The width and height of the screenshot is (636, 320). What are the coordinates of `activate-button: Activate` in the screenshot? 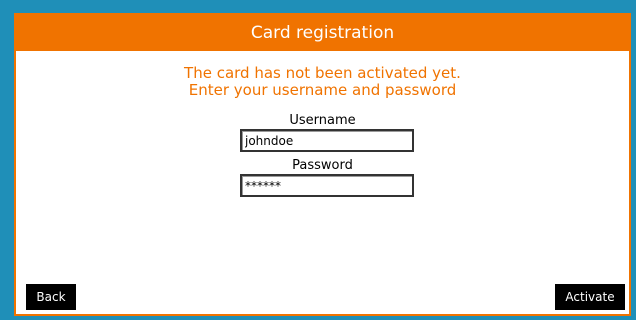 It's located at (590, 297).